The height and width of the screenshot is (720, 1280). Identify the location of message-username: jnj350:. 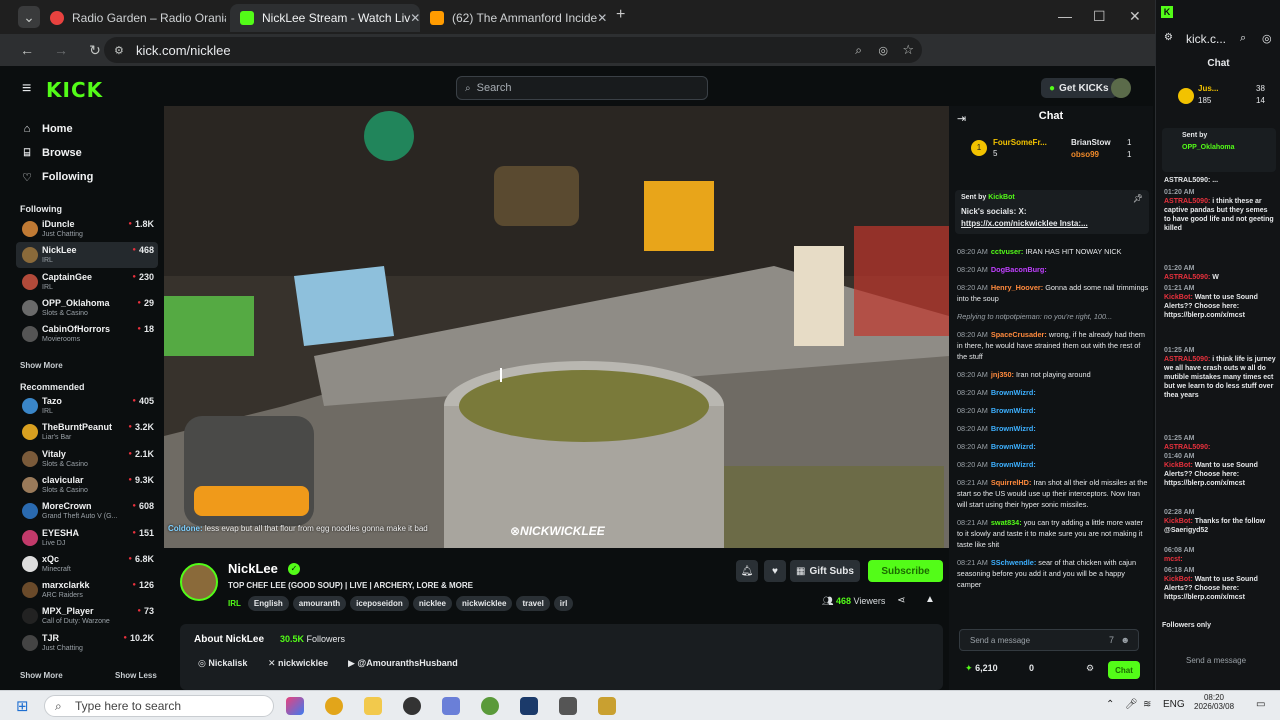
(1002, 374).